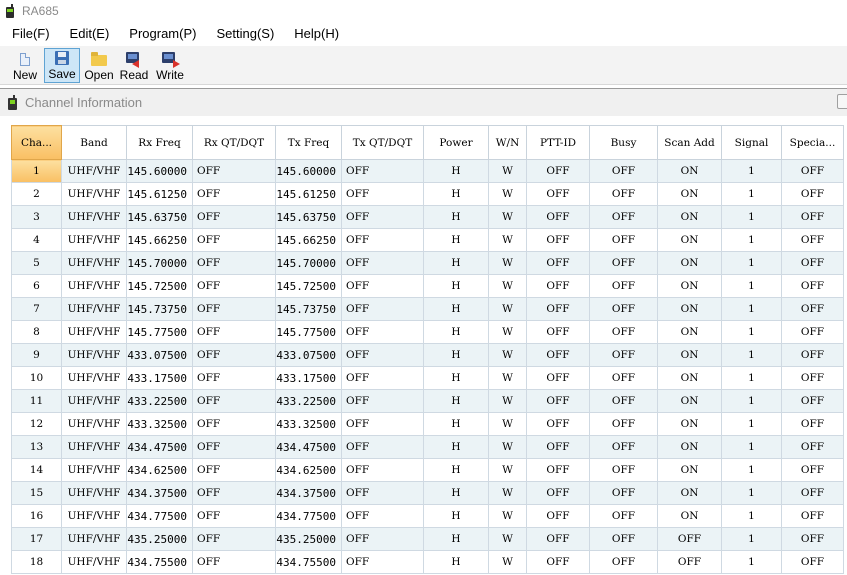  Describe the element at coordinates (308, 309) in the screenshot. I see `cell-tx-freq: 145.73750` at that location.